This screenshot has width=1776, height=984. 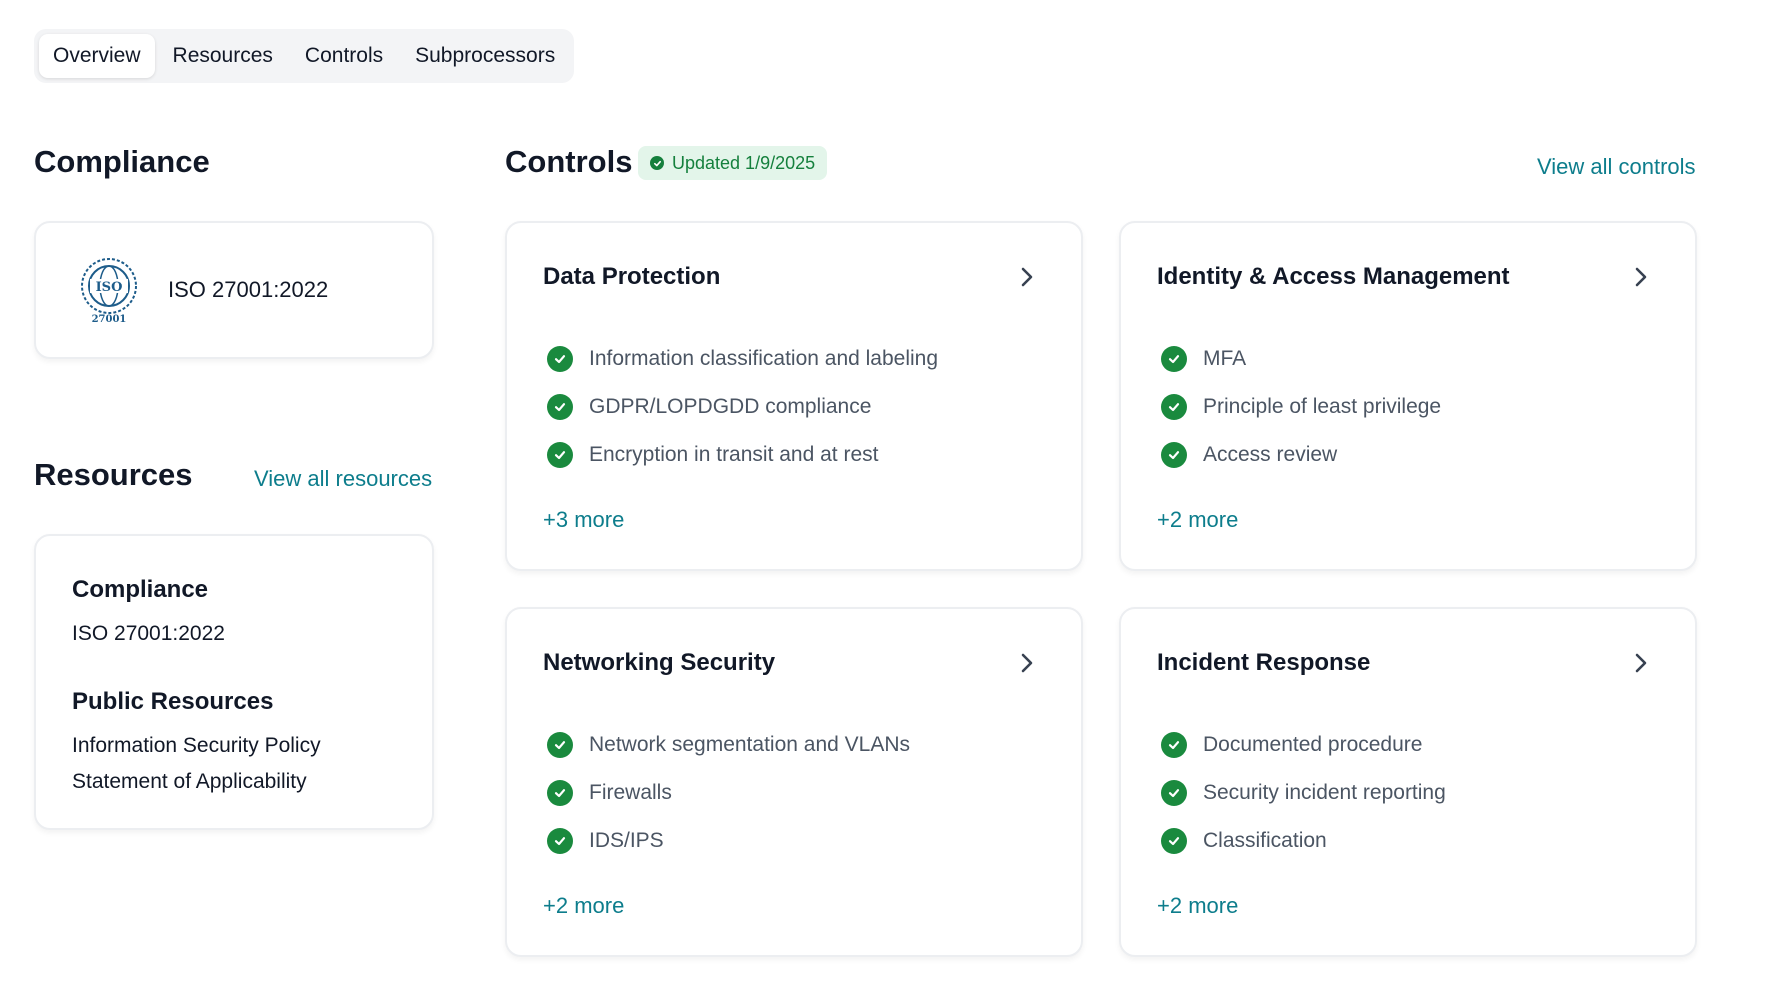 What do you see at coordinates (485, 56) in the screenshot?
I see `tab-subprocessors: Subprocessors` at bounding box center [485, 56].